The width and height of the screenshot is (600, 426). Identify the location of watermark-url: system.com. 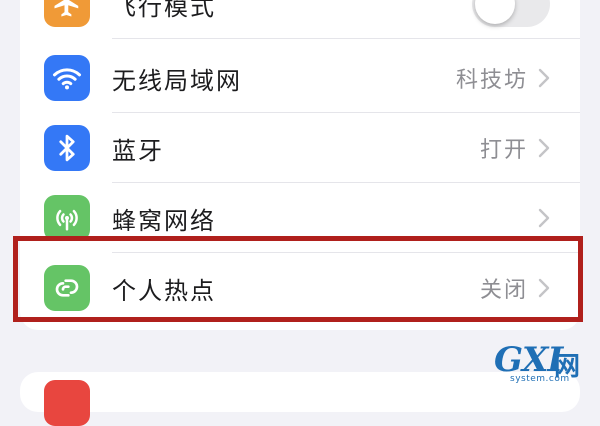
(540, 379).